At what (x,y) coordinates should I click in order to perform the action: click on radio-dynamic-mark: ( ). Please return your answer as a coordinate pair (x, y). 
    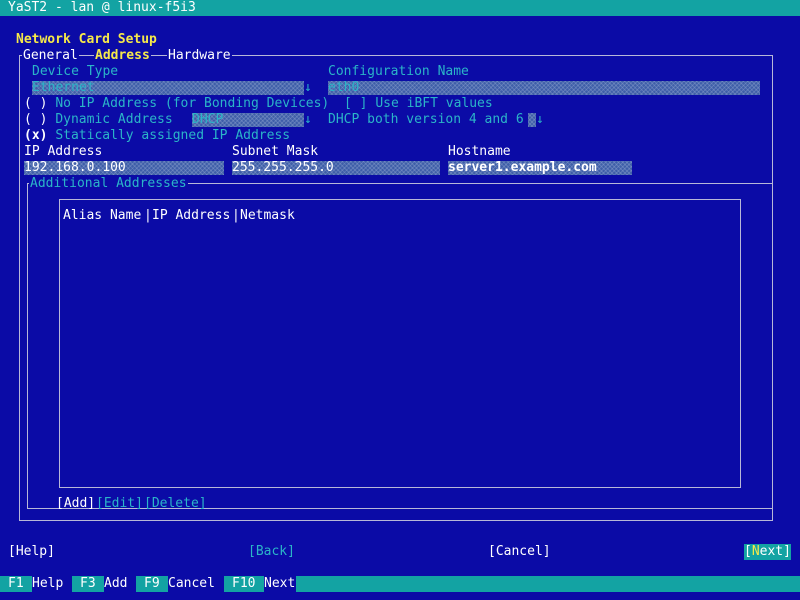
    Looking at the image, I should click on (35, 119).